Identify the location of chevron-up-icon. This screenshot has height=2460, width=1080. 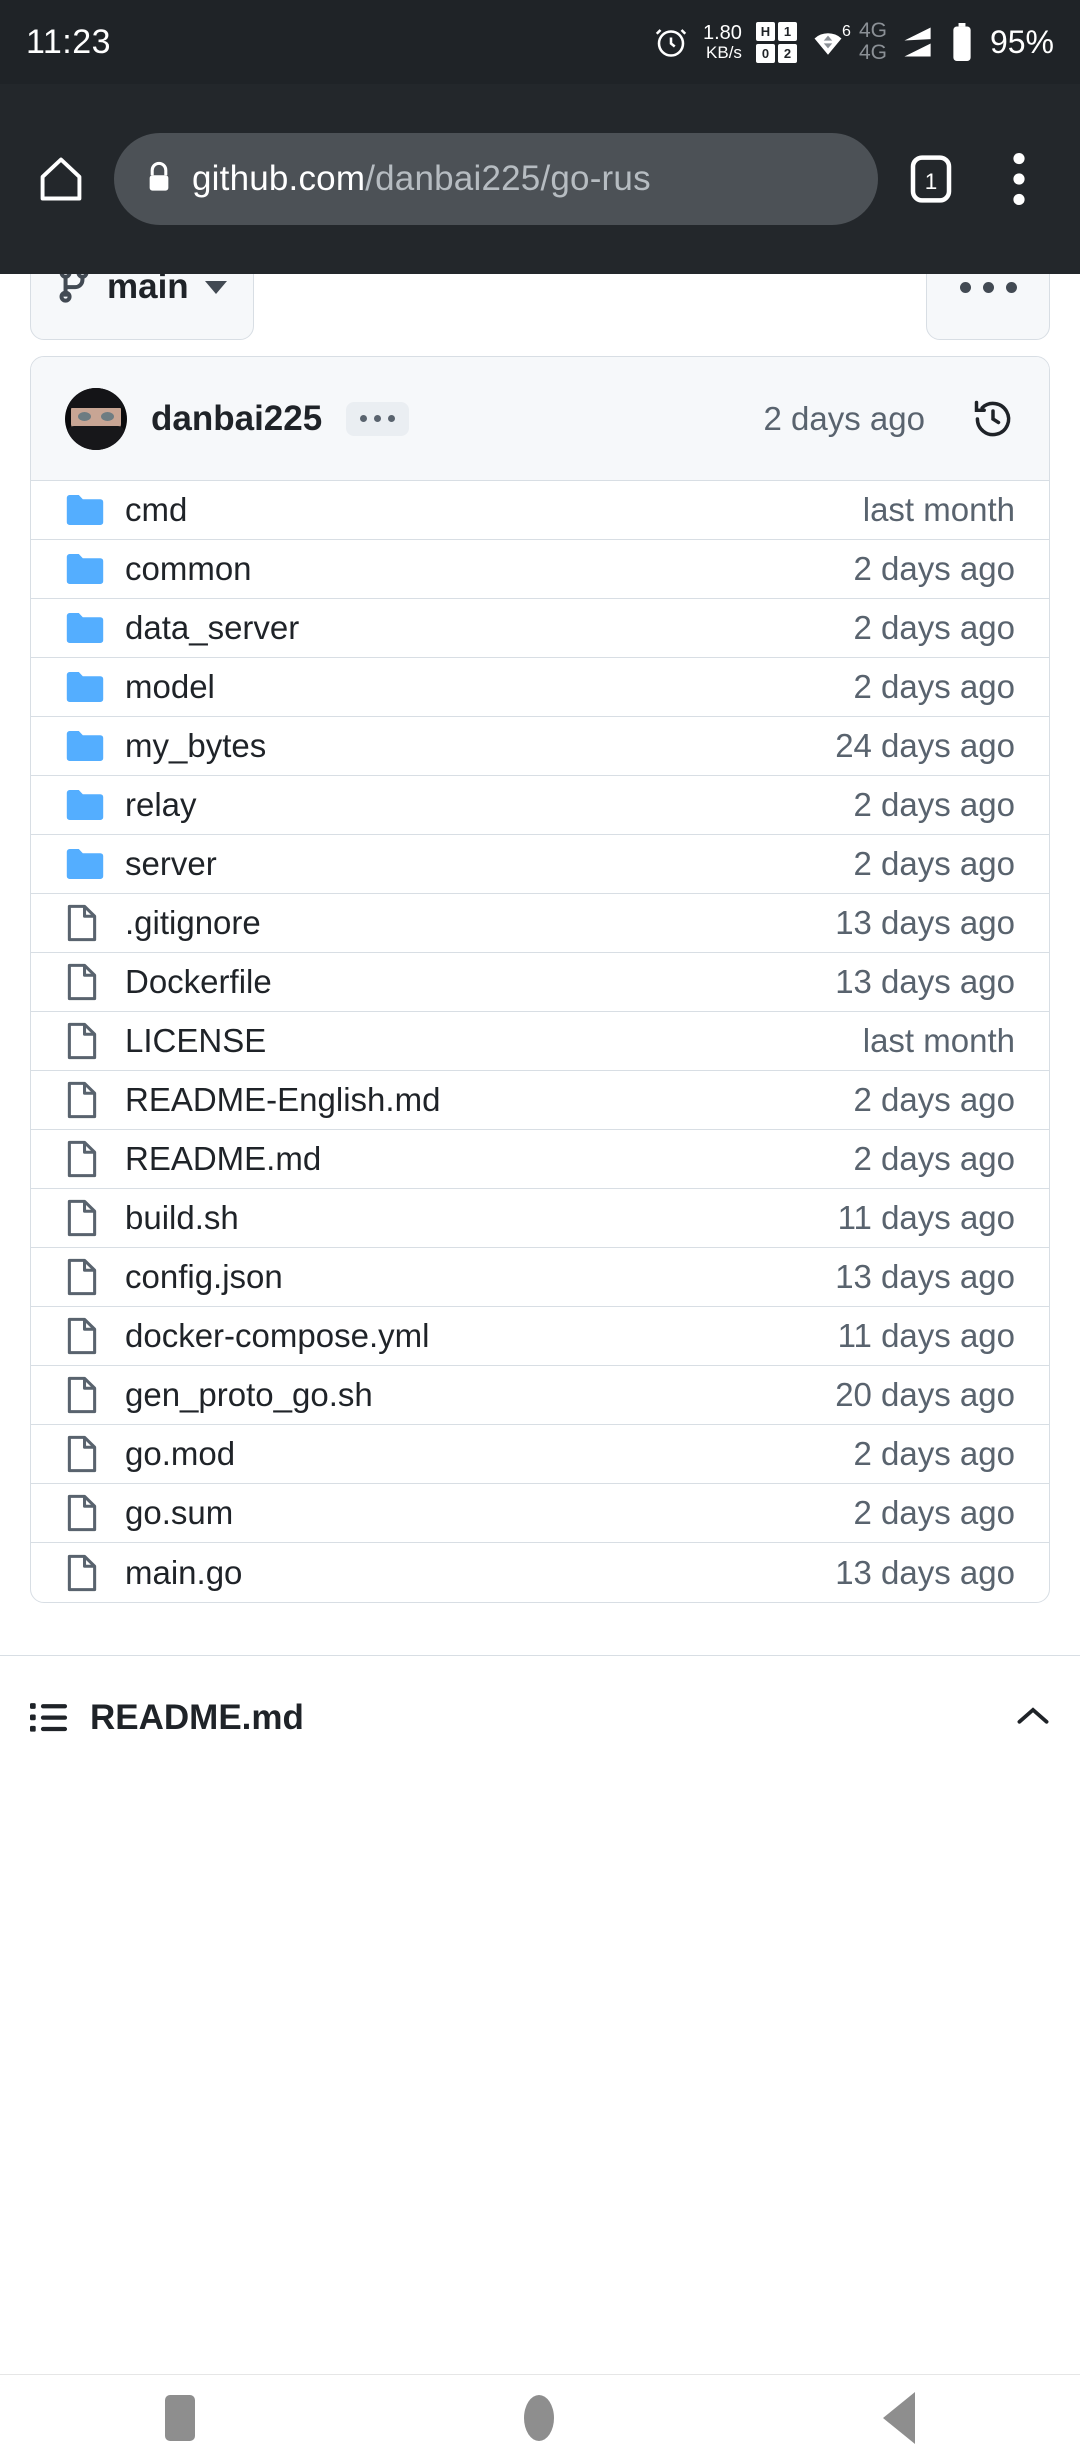
(1033, 1717).